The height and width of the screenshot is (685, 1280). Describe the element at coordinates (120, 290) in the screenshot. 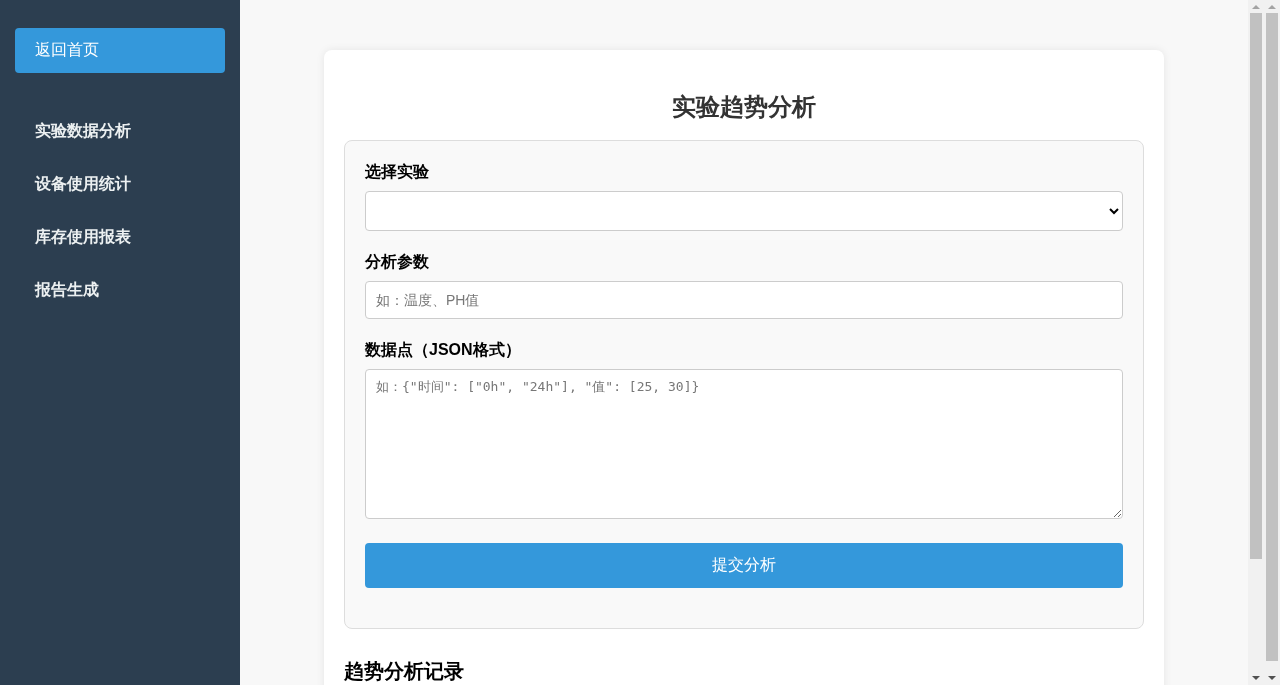

I see `nav-link: 报告生成` at that location.